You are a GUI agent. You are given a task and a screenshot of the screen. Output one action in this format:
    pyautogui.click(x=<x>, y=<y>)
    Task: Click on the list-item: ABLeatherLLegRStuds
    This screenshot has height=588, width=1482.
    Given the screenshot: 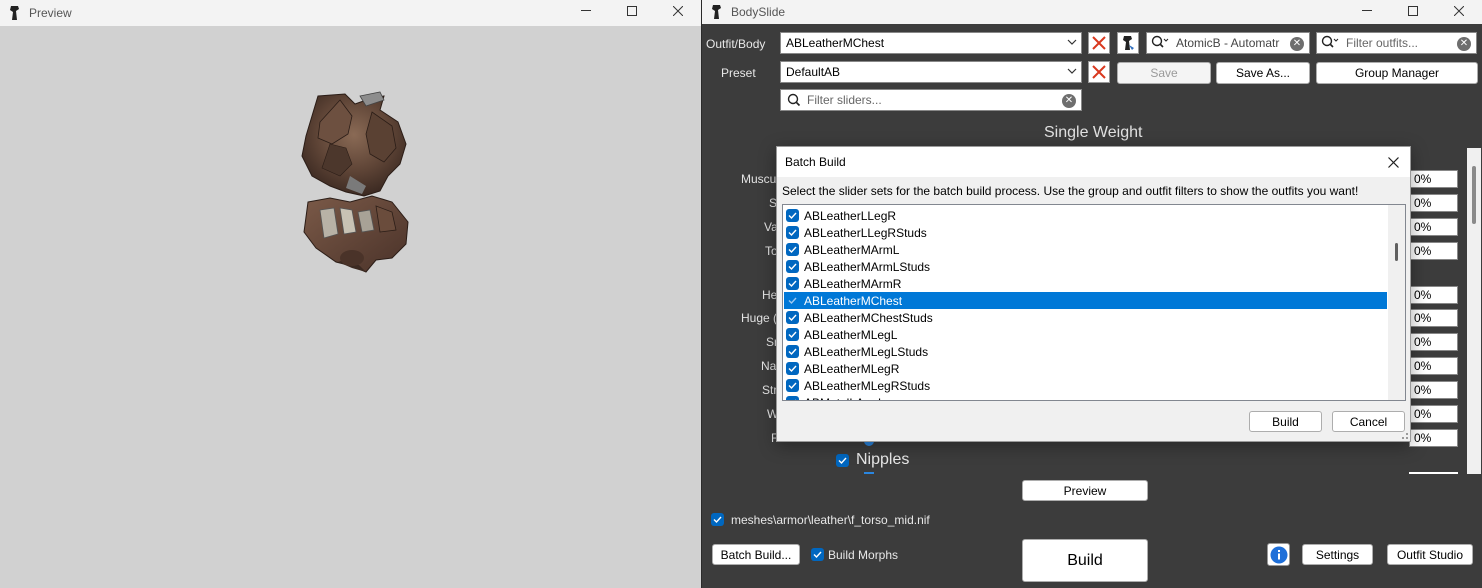 What is the action you would take?
    pyautogui.click(x=1085, y=232)
    